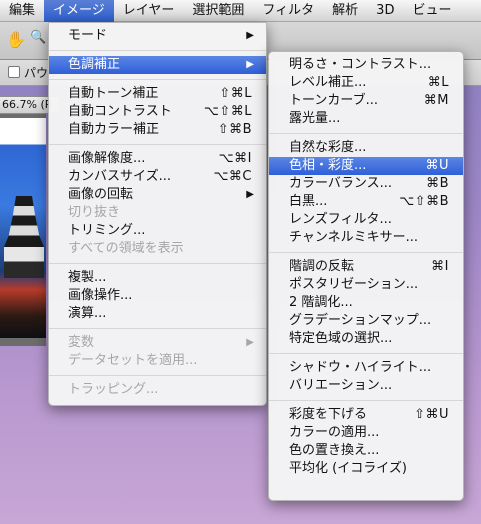  I want to click on menu-analysis: 解析, so click(345, 11).